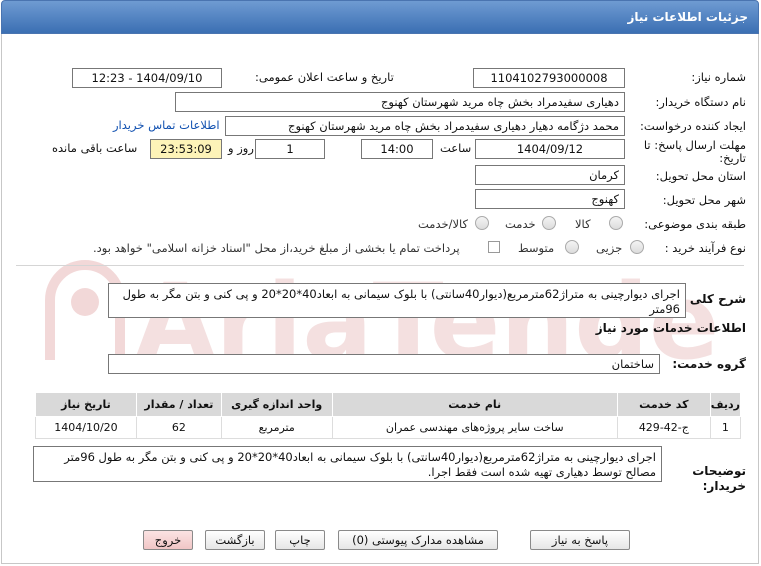  Describe the element at coordinates (241, 148) in the screenshot. I see `days-label: روز و` at that location.